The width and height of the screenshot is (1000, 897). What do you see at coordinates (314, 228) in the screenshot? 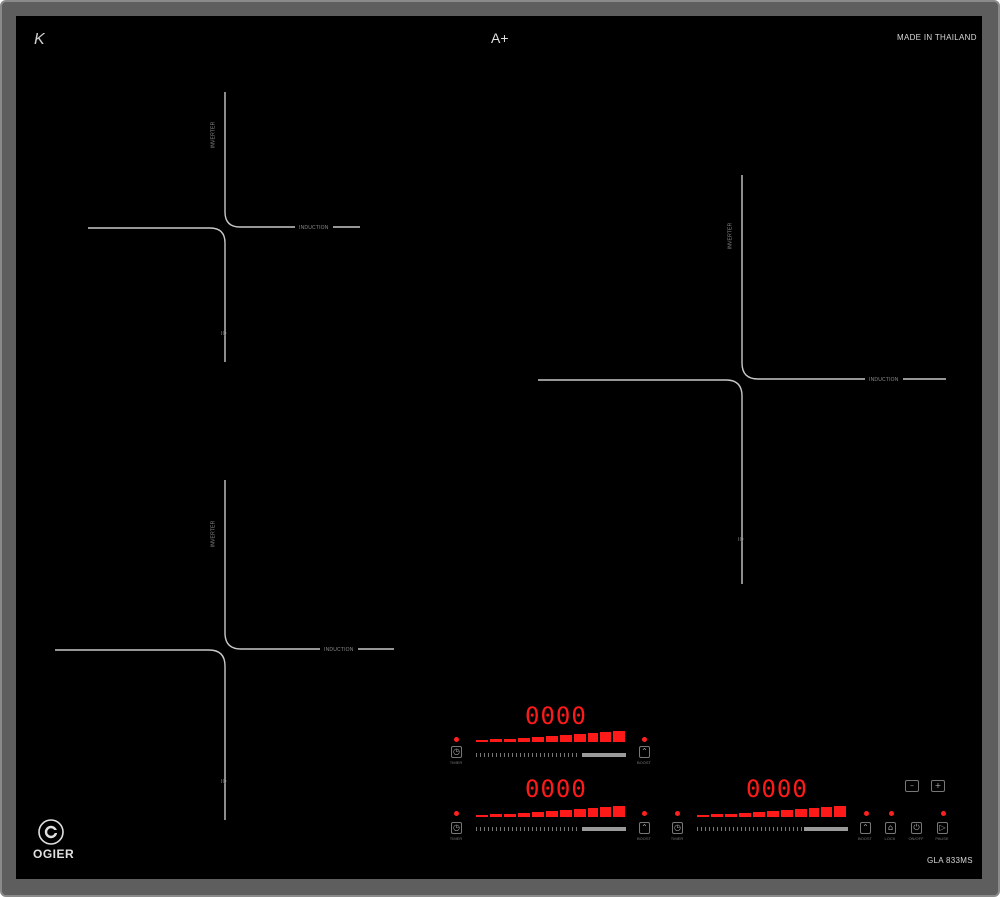
I see `zone-1-horizontal-label: INDUCTION` at bounding box center [314, 228].